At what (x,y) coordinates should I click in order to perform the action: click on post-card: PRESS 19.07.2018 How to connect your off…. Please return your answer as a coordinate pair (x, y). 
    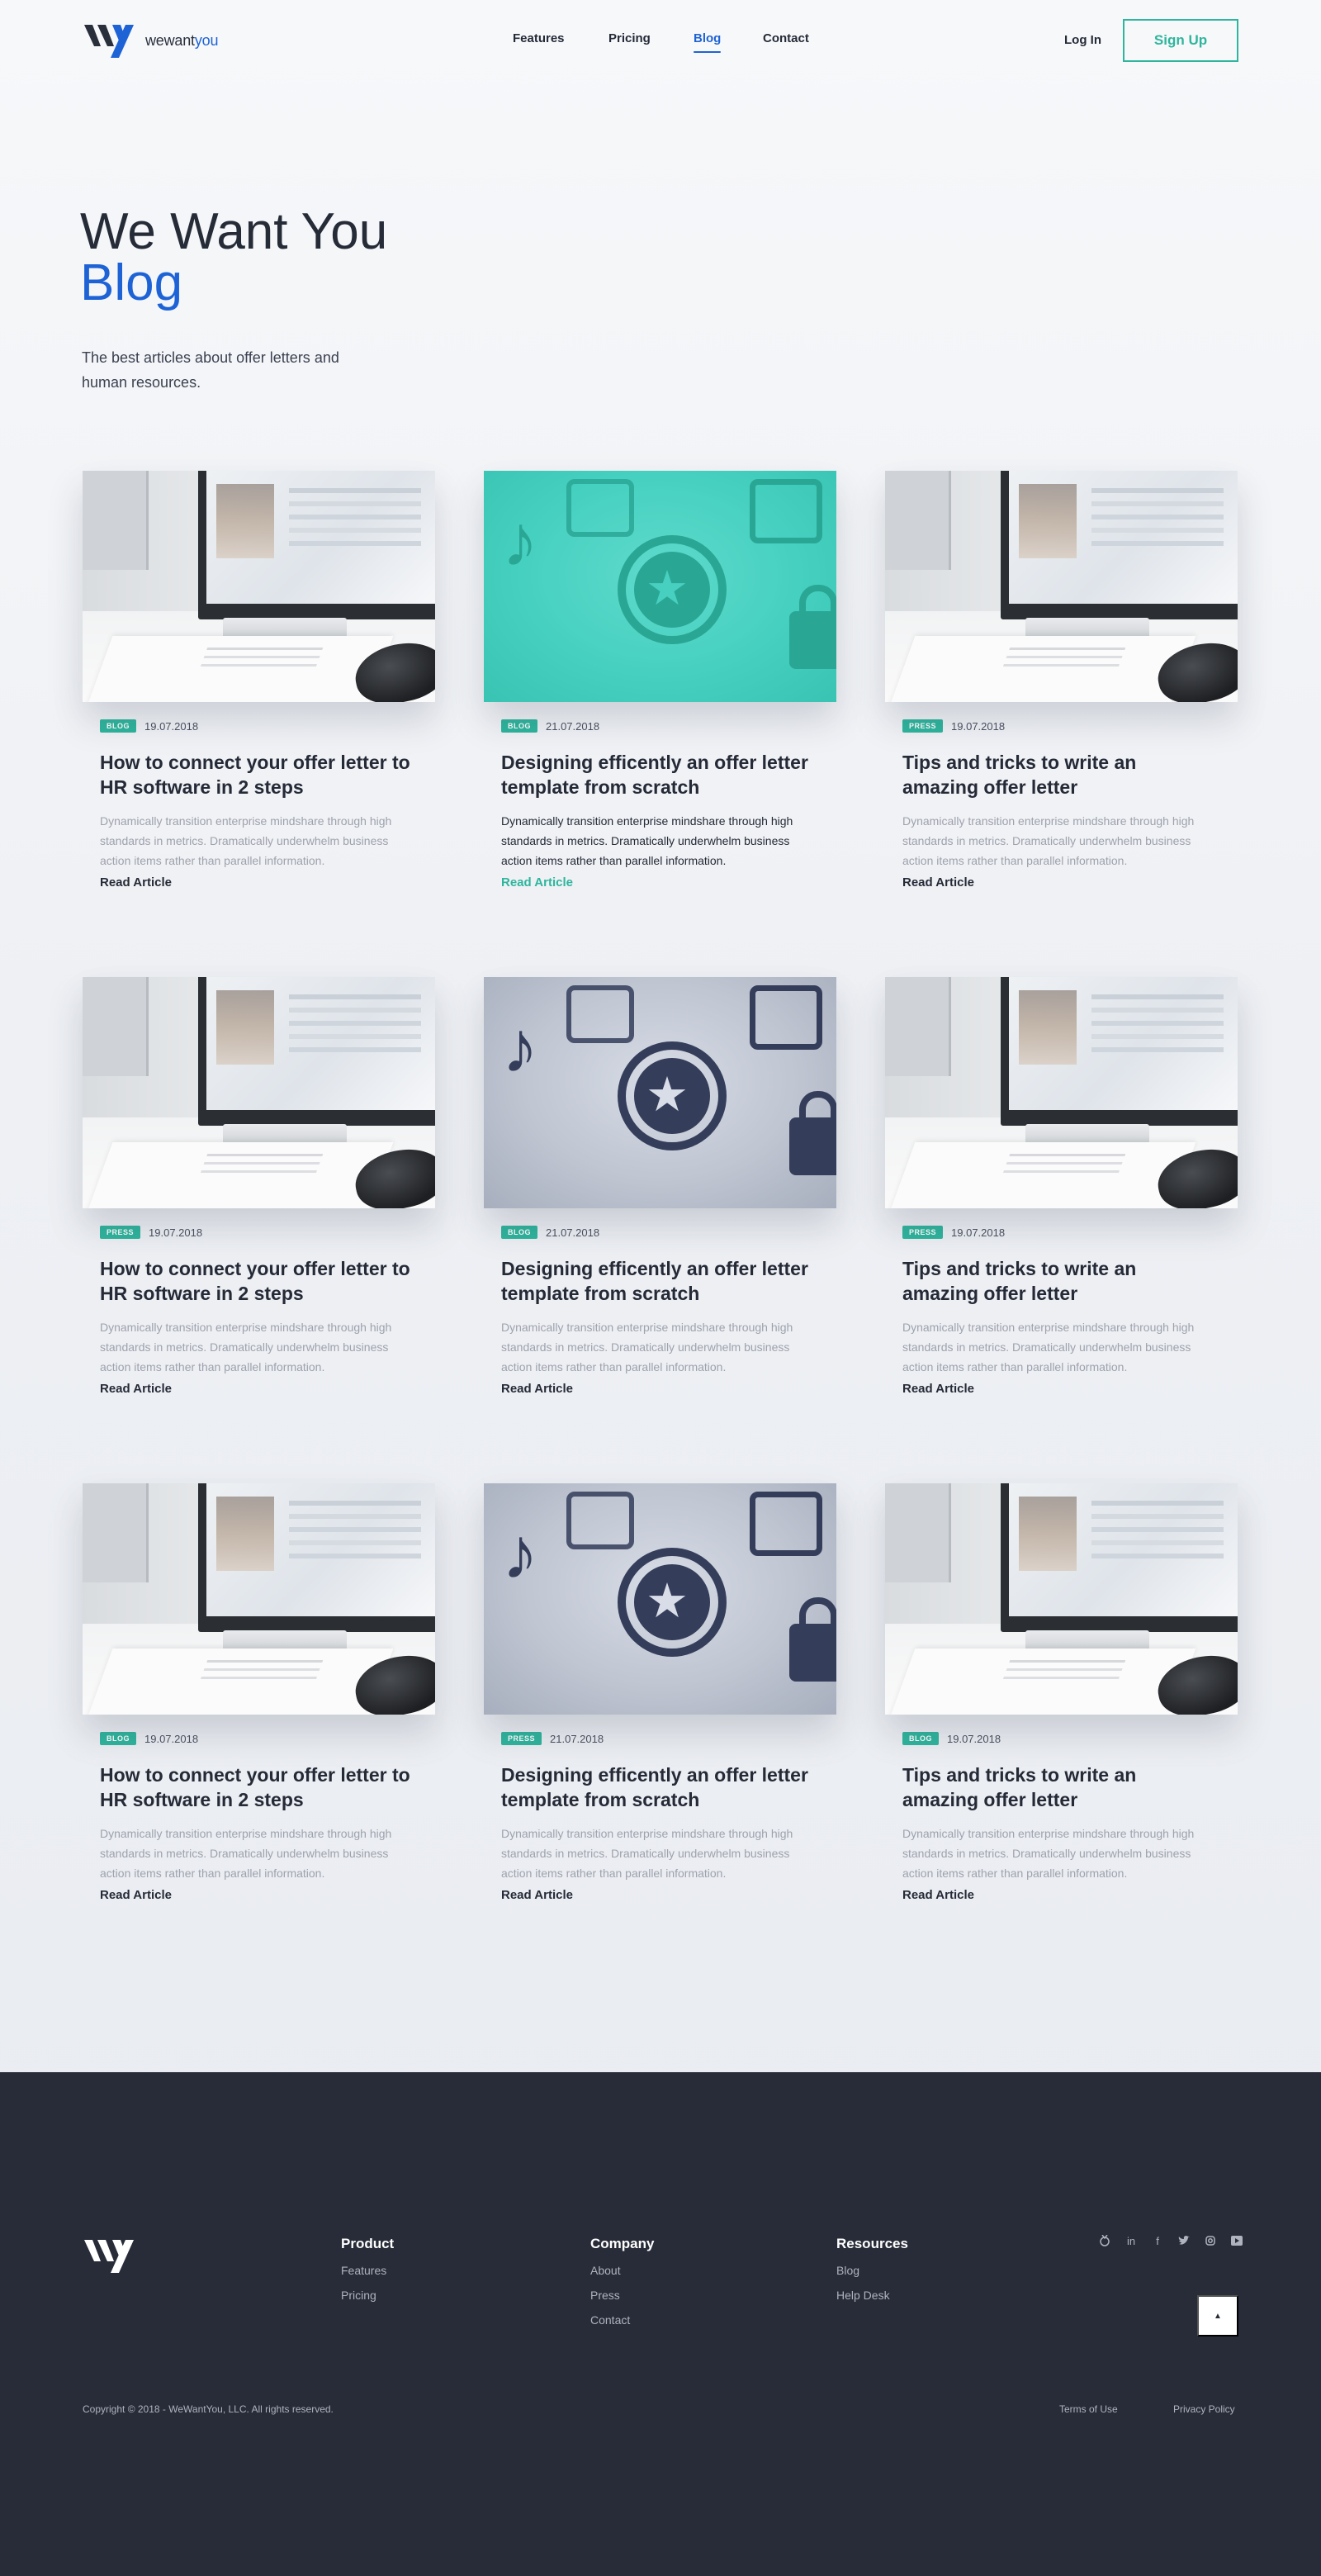
    Looking at the image, I should click on (259, 1186).